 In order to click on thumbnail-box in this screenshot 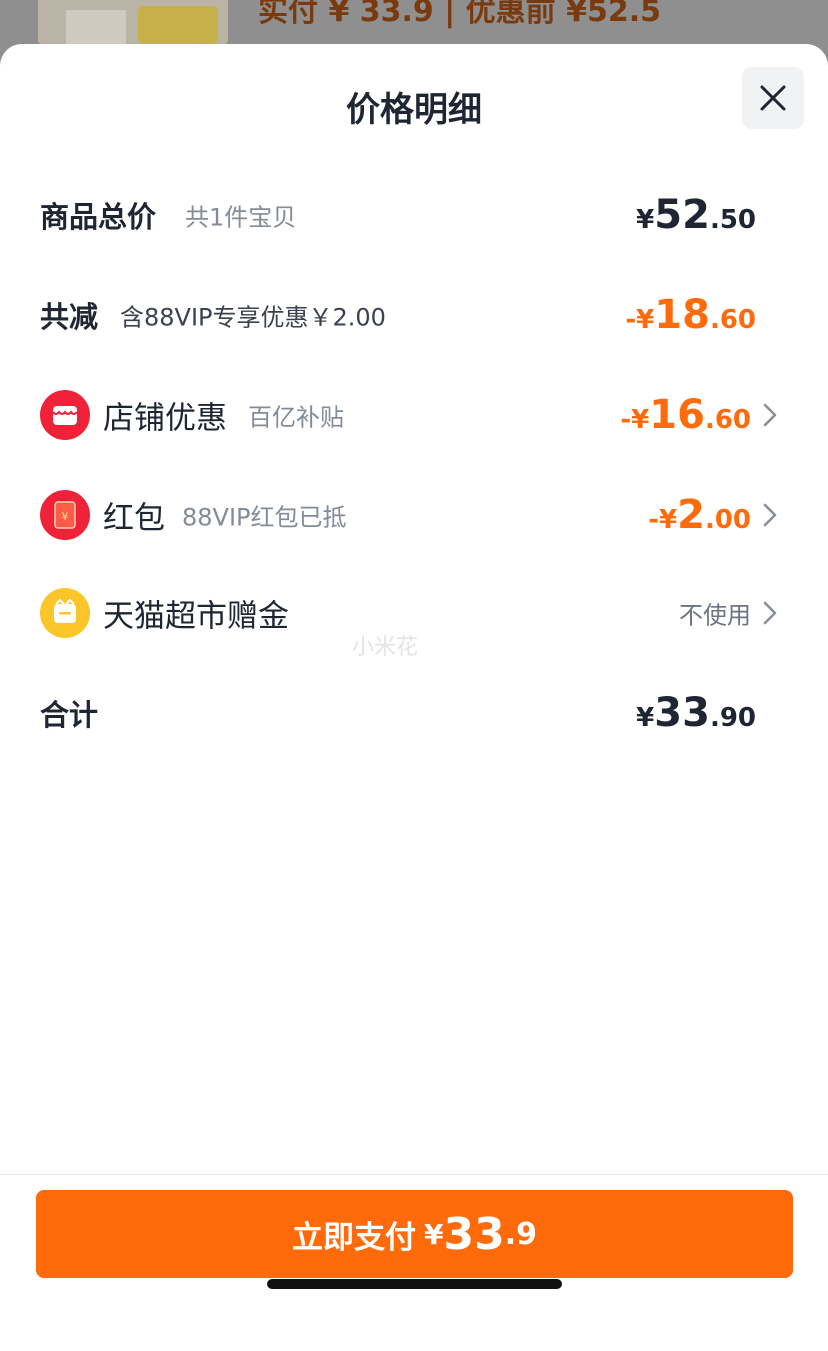, I will do `click(96, 27)`.